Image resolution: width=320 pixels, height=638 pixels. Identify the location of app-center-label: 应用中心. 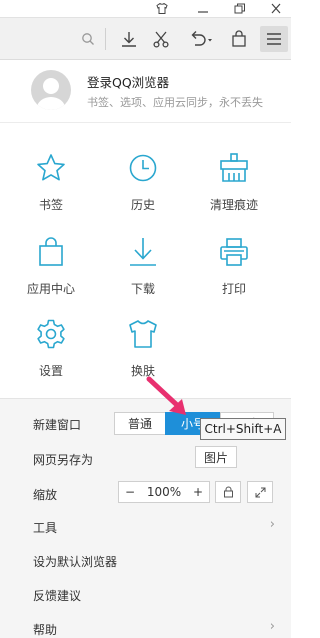
(50, 289).